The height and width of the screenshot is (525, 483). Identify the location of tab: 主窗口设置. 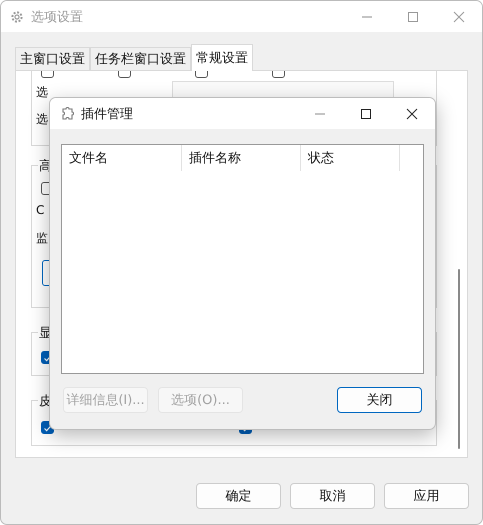
(52, 58).